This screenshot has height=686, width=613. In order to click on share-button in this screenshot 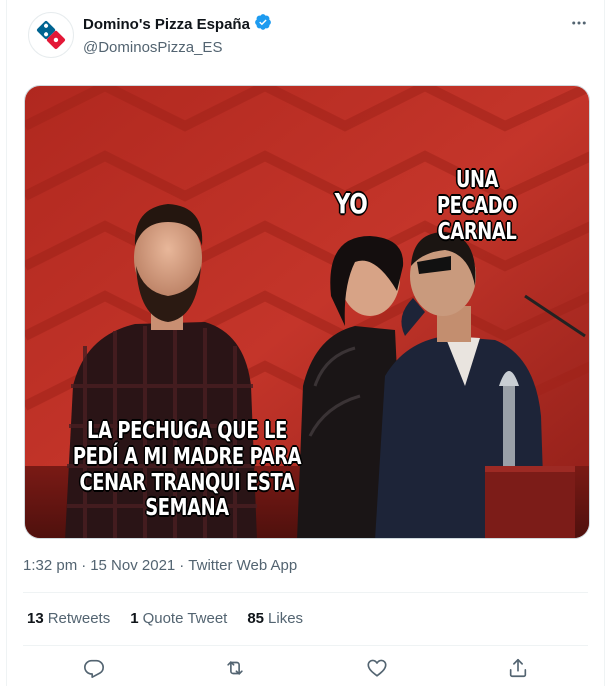, I will do `click(518, 668)`.